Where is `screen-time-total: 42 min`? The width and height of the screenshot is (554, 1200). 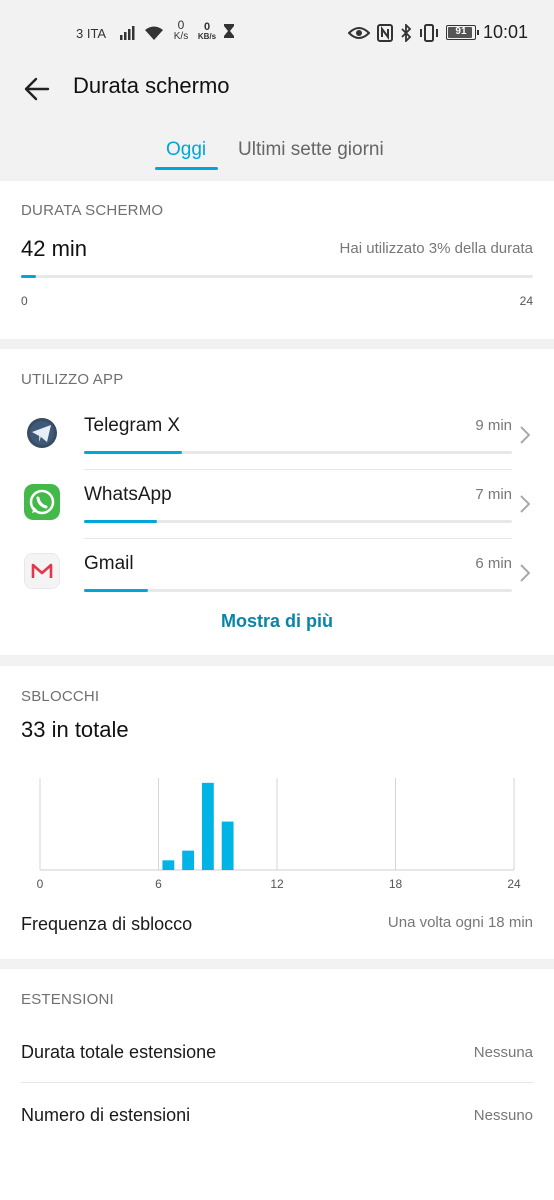
screen-time-total: 42 min is located at coordinates (54, 248).